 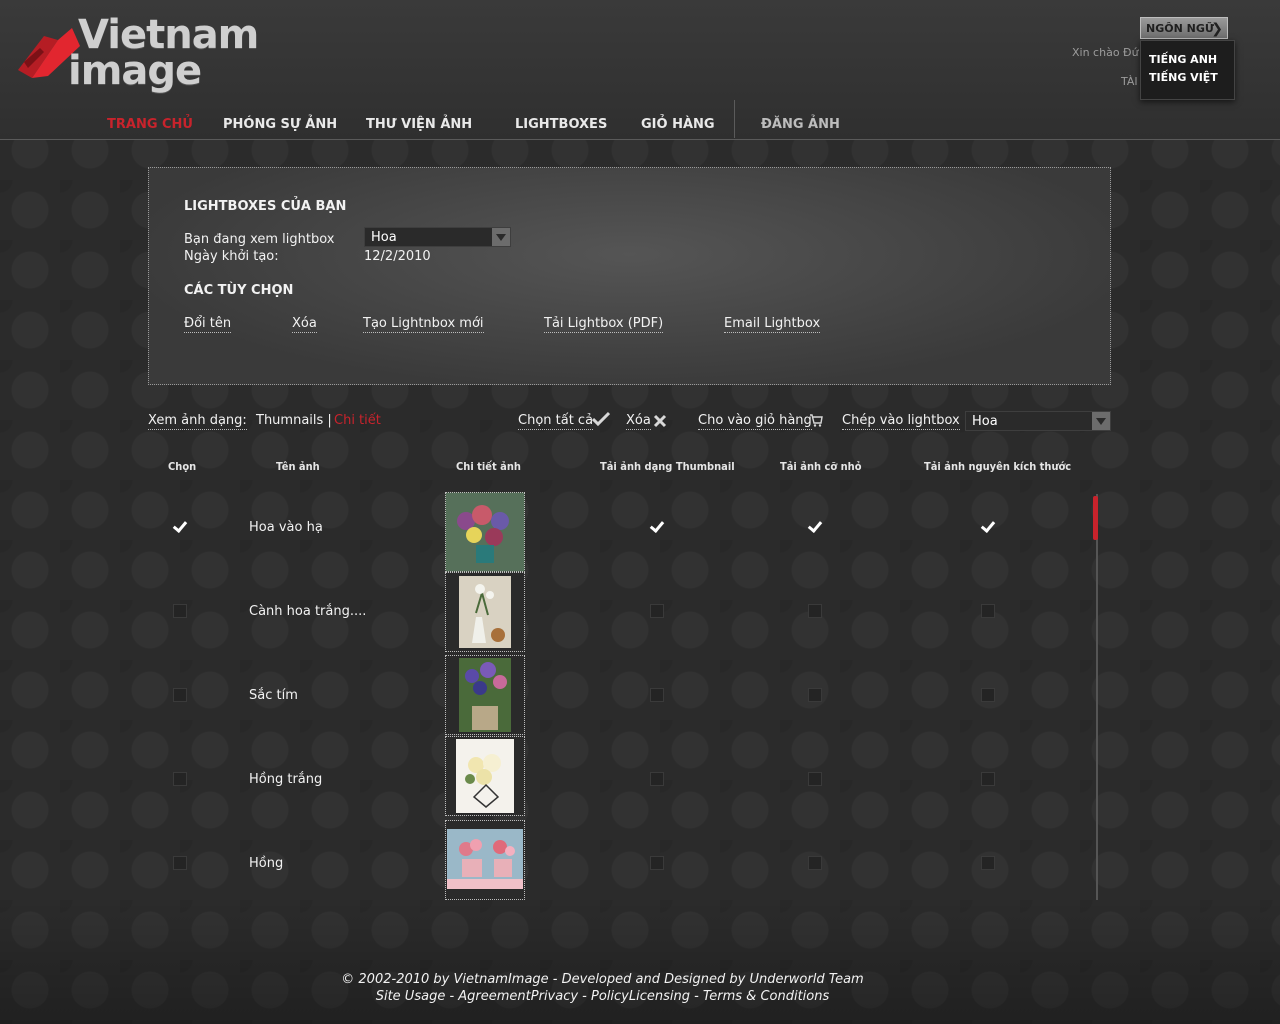 I want to click on site-logo: Vietnam image, so click(x=136, y=53).